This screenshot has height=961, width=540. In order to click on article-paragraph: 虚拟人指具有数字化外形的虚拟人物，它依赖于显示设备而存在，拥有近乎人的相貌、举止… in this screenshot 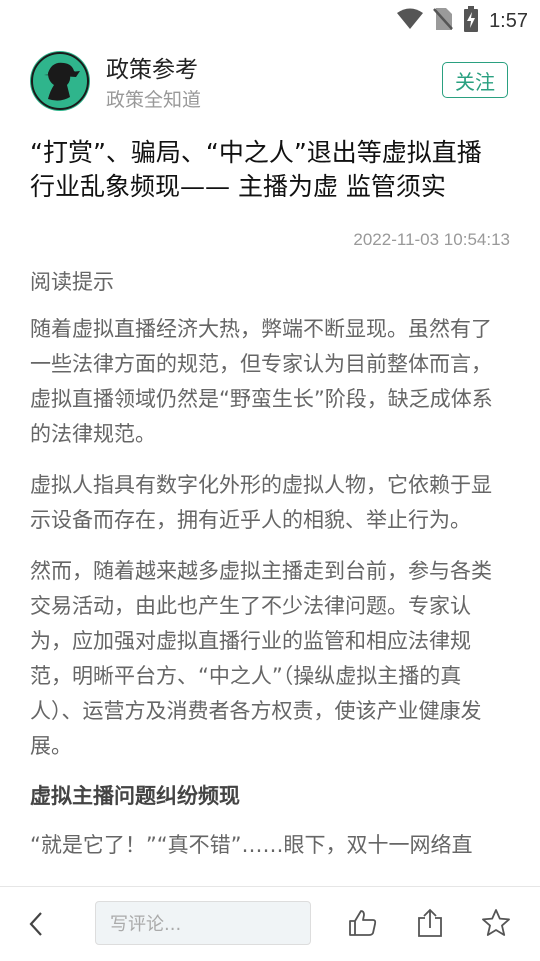, I will do `click(261, 502)`.